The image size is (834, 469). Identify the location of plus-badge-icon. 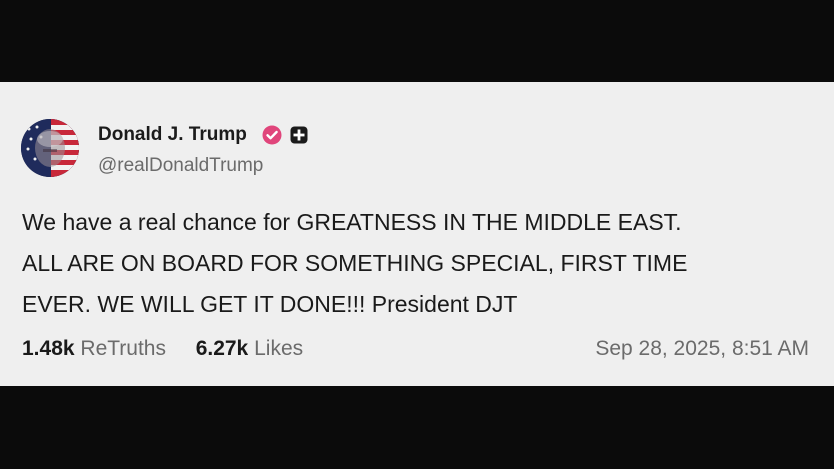
(299, 135).